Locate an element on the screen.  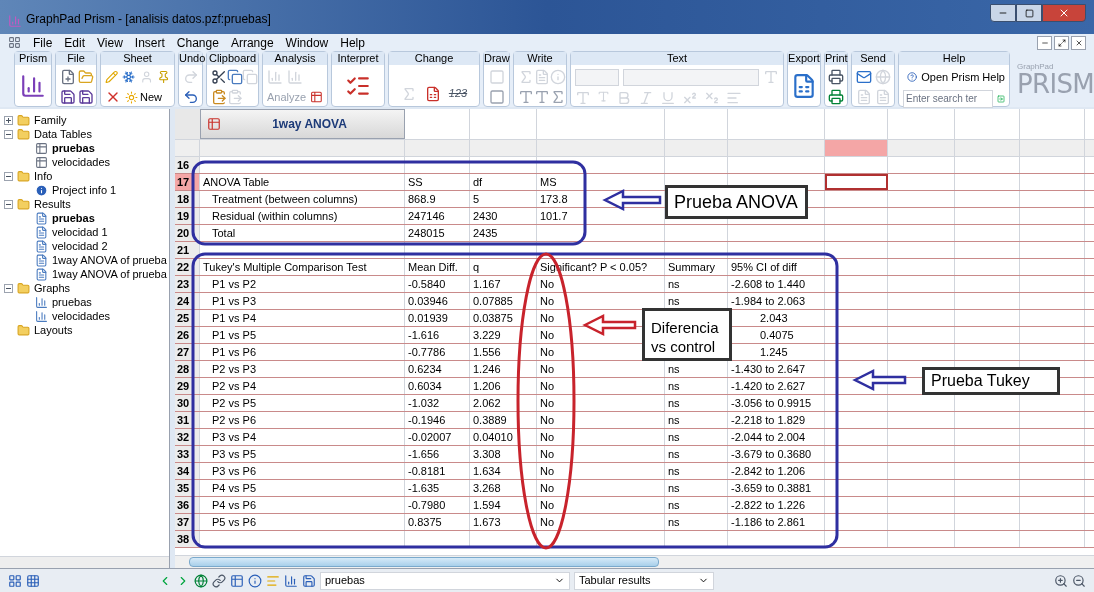
cell-text: -1.032 is located at coordinates (423, 403).